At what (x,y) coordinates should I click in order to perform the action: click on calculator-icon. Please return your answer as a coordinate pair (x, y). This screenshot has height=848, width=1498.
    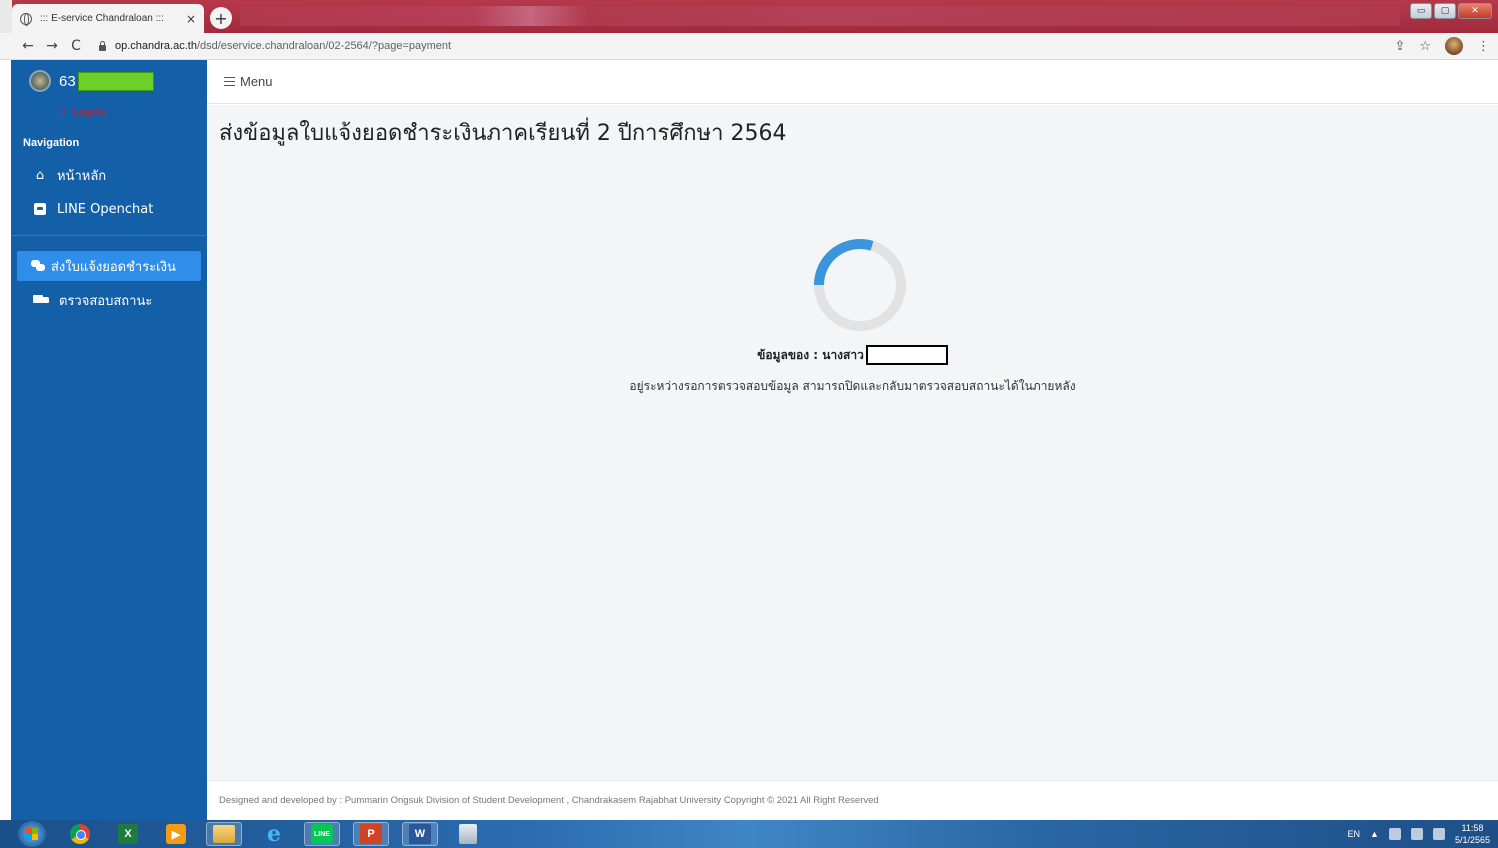
    Looking at the image, I should click on (468, 834).